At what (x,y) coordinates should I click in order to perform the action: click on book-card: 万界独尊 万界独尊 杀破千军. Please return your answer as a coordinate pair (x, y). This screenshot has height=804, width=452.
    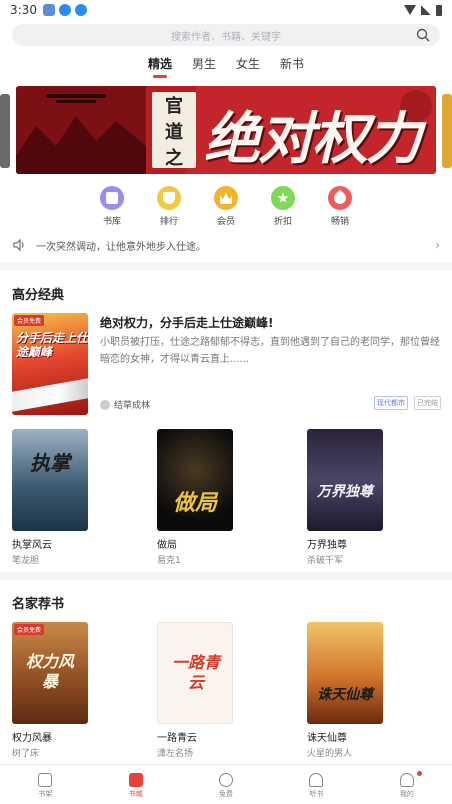
    Looking at the image, I should click on (345, 497).